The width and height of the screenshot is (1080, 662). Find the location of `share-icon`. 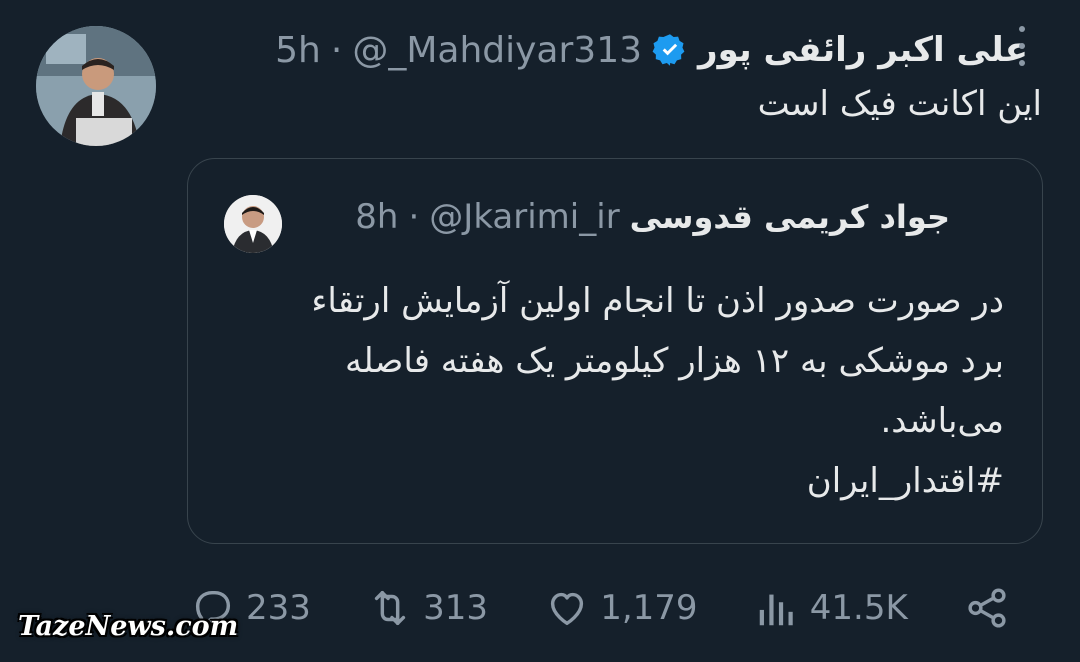

share-icon is located at coordinates (987, 608).